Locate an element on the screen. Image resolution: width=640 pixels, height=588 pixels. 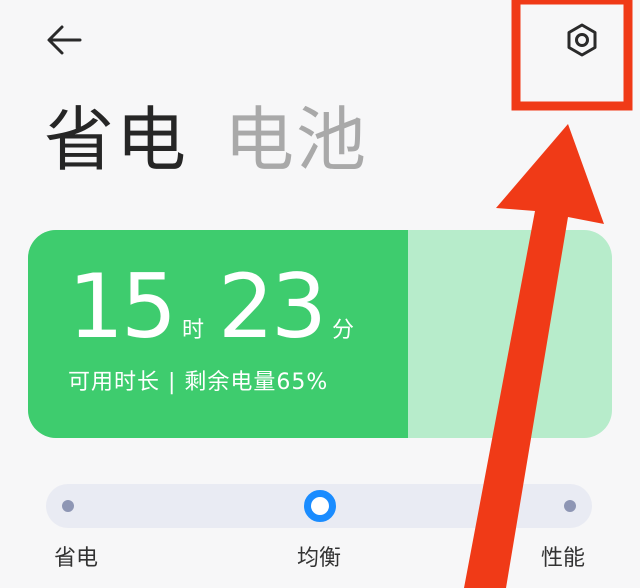
mode-label-balanced: 均衡 is located at coordinates (319, 556).